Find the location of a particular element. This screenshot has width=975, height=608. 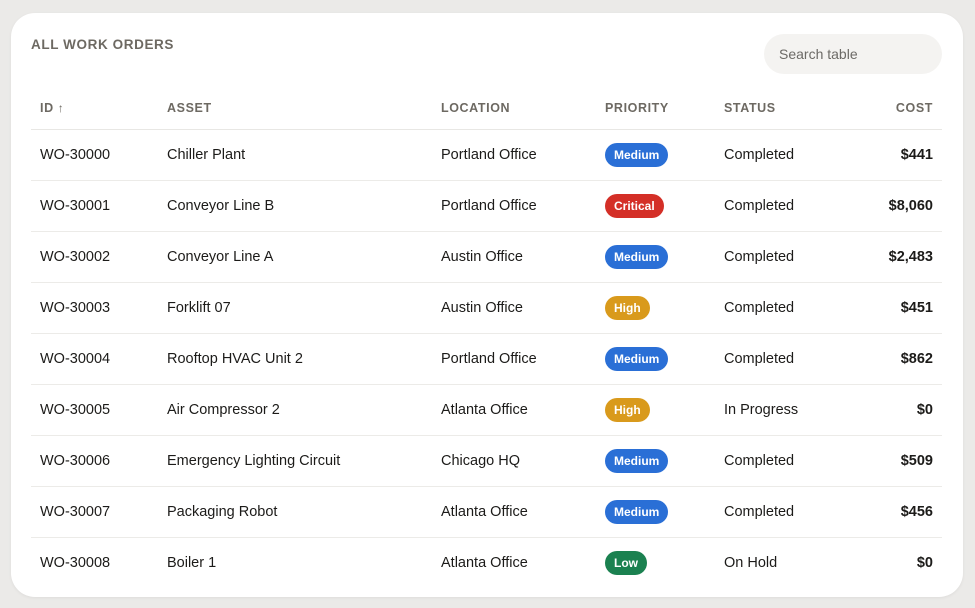

cell-asset: Air Compressor 2 is located at coordinates (304, 410).